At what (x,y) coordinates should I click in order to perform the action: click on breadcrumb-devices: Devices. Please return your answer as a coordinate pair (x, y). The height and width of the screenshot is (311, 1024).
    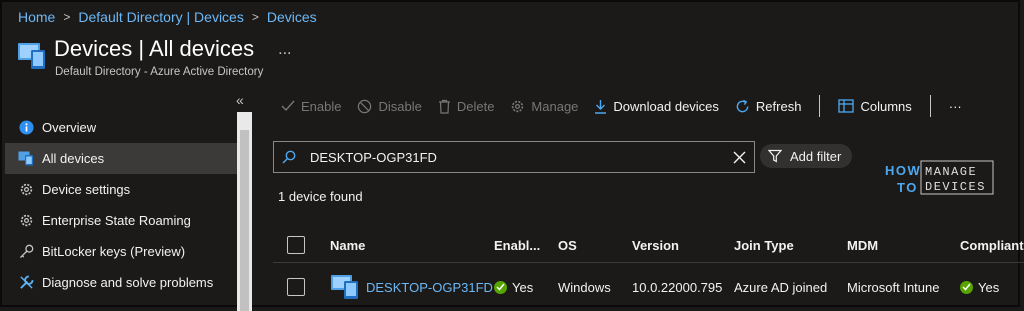
    Looking at the image, I should click on (292, 17).